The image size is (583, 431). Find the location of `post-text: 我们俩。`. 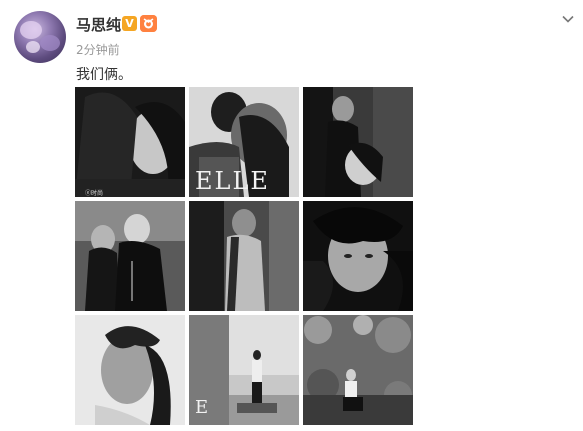

post-text: 我们俩。 is located at coordinates (104, 75).